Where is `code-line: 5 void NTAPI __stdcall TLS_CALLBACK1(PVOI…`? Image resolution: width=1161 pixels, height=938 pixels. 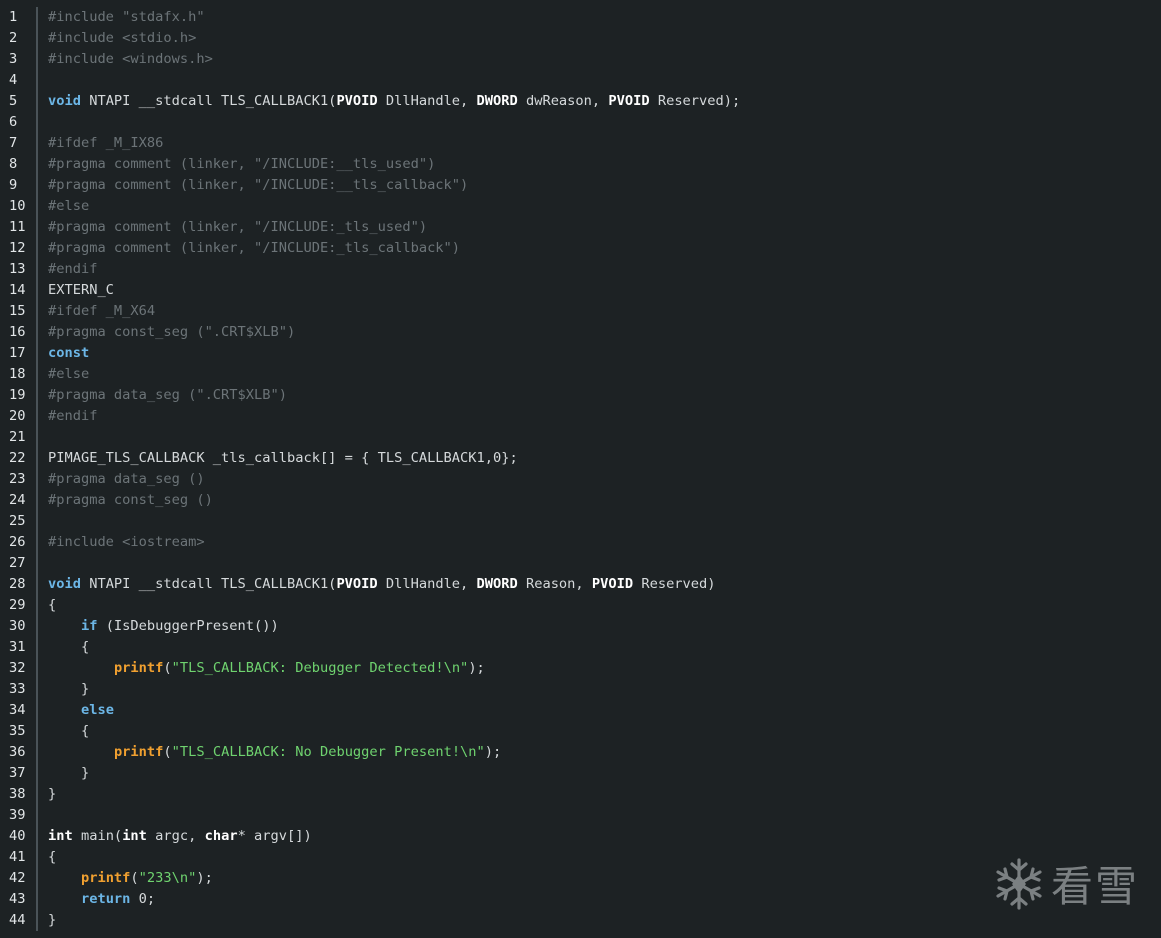 code-line: 5 void NTAPI __stdcall TLS_CALLBACK1(PVOI… is located at coordinates (580, 101).